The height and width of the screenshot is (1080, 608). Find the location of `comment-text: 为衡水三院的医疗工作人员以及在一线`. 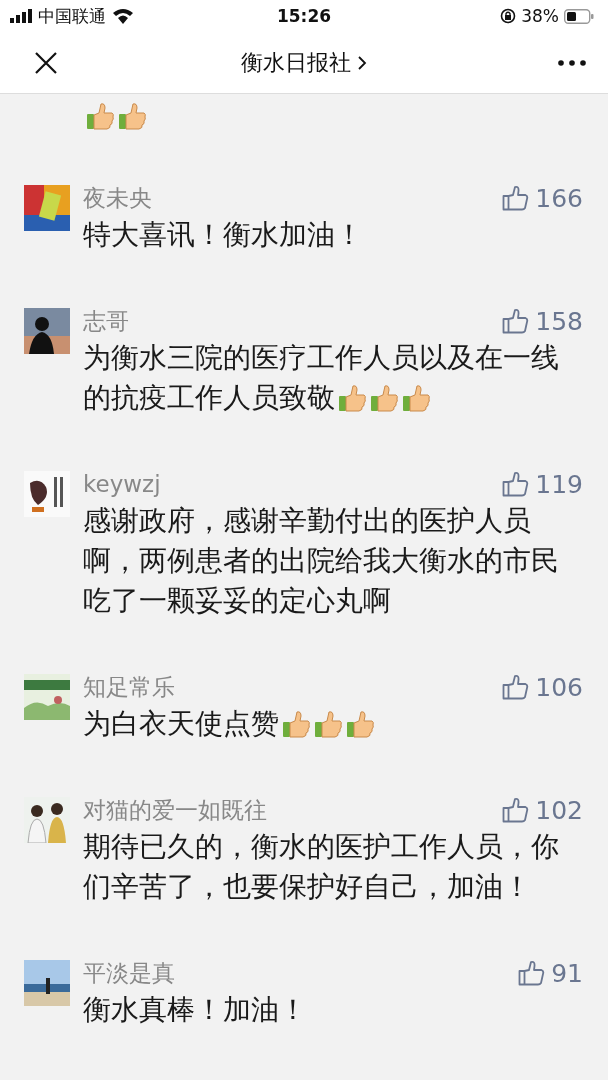

comment-text: 为衡水三院的医疗工作人员以及在一线 is located at coordinates (321, 358).